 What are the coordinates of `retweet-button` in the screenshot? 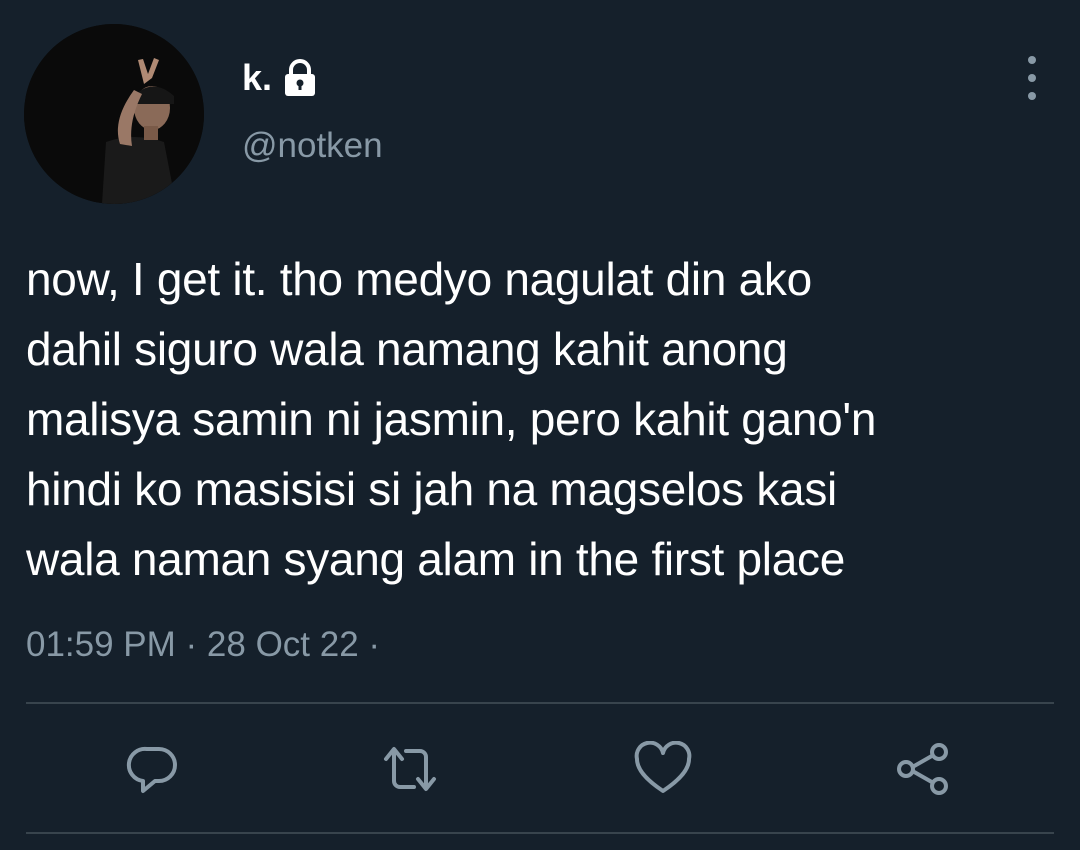 It's located at (410, 769).